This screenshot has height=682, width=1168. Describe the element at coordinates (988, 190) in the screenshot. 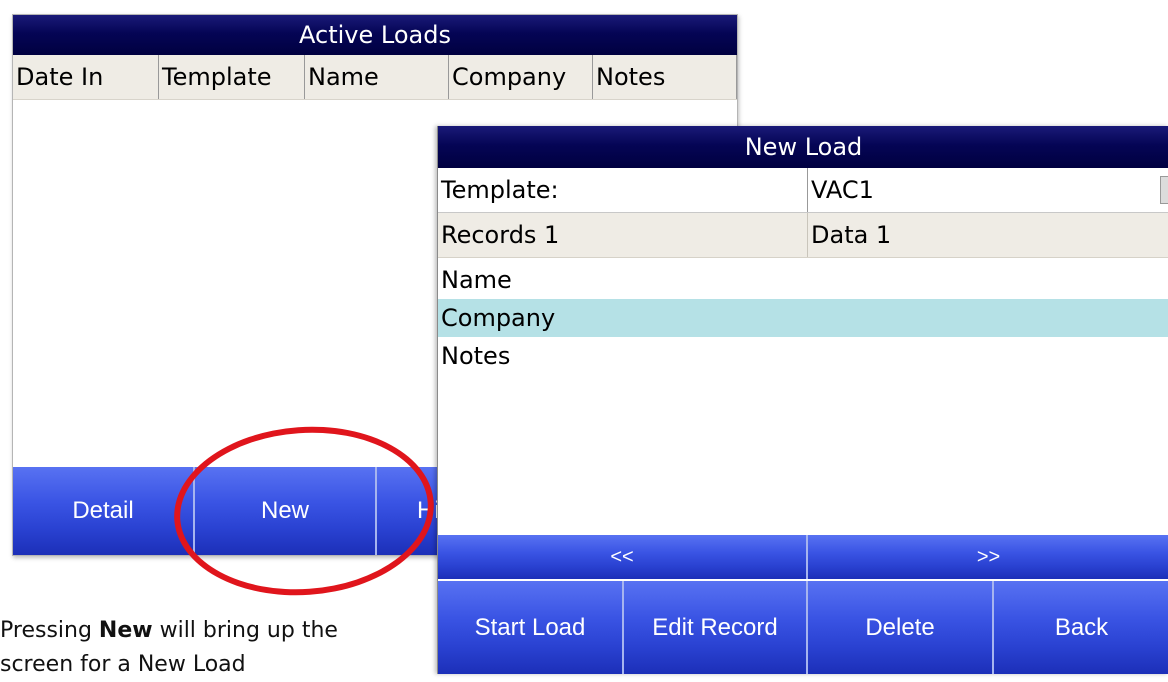

I see `template-select: VAC1` at that location.